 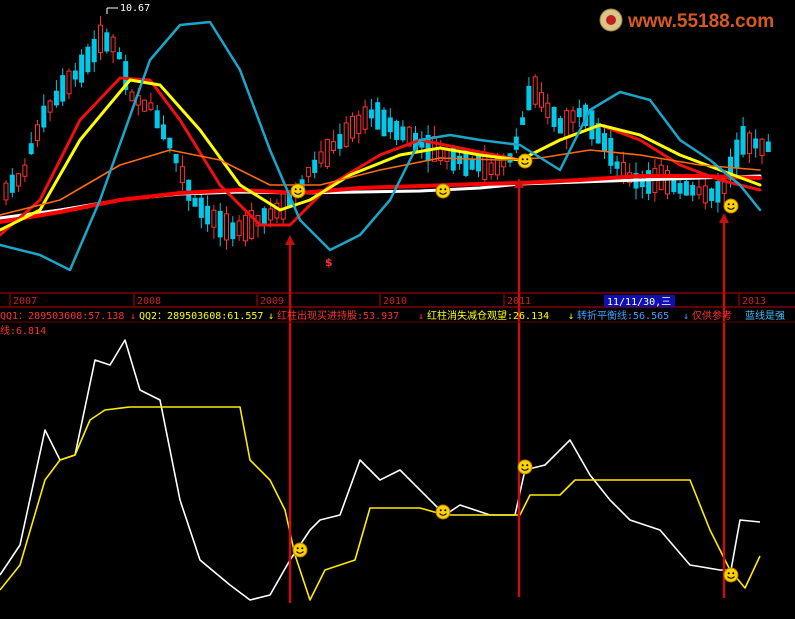 What do you see at coordinates (765, 315) in the screenshot?
I see `legend-blue: 蓝线是强` at bounding box center [765, 315].